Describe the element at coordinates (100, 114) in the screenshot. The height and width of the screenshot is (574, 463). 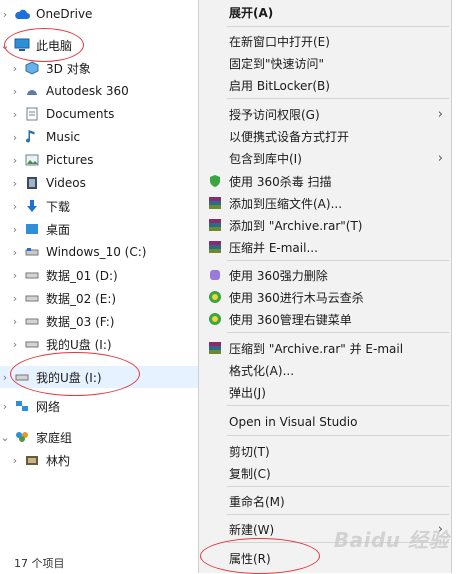
I see `nav-item-documents: › Documents` at that location.